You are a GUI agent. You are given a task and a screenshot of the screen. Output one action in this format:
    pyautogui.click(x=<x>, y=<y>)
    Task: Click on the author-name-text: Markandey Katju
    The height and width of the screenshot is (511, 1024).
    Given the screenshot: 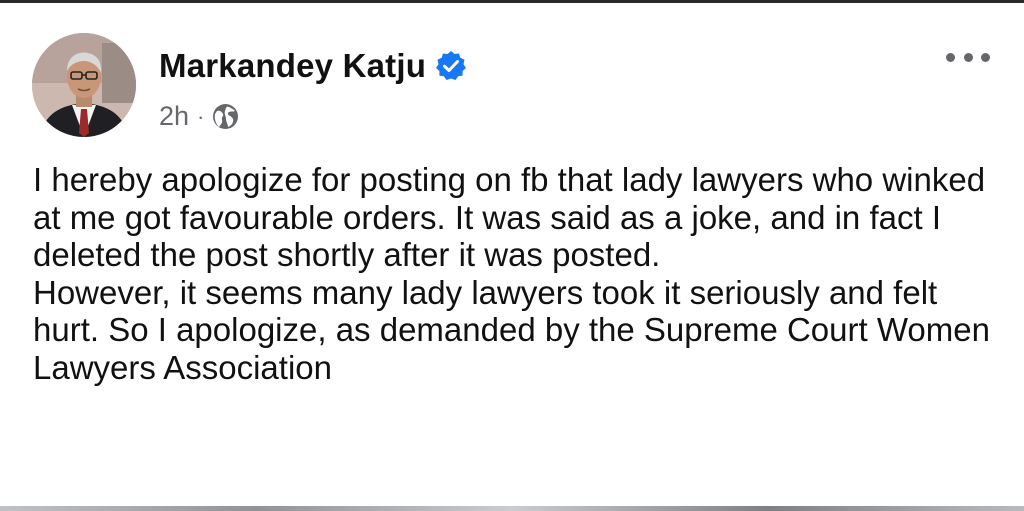 What is the action you would take?
    pyautogui.click(x=292, y=66)
    